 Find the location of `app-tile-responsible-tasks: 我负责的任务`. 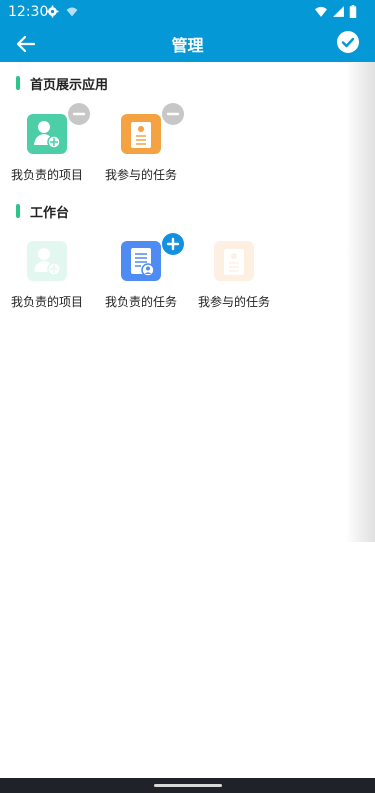

app-tile-responsible-tasks: 我负责的任务 is located at coordinates (142, 273).